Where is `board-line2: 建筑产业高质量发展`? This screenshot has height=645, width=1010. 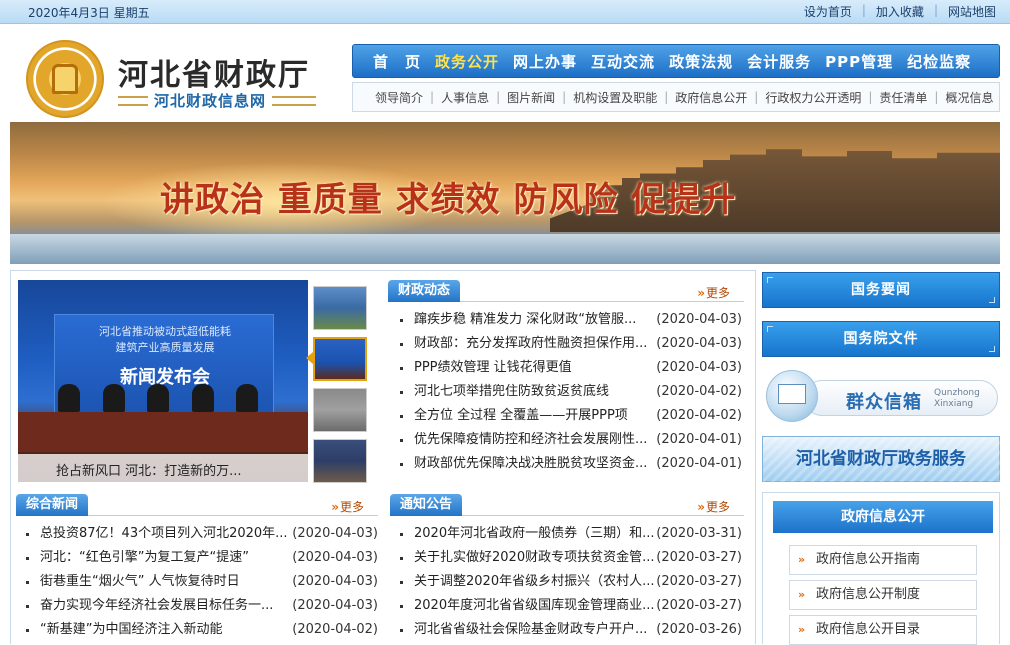 board-line2: 建筑产业高质量发展 is located at coordinates (165, 347).